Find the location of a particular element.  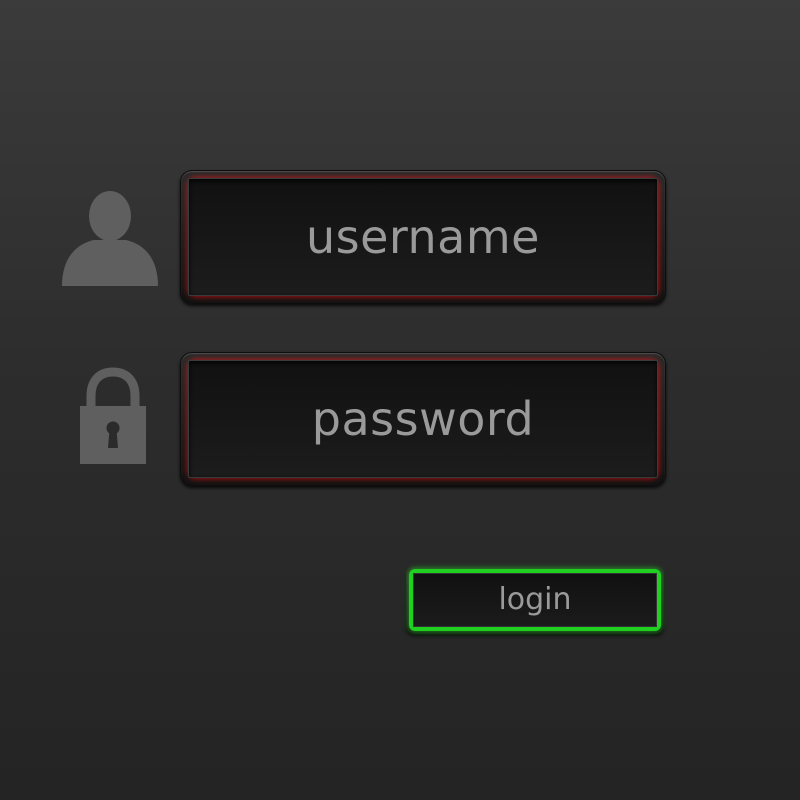

login-button: login is located at coordinates (535, 600).